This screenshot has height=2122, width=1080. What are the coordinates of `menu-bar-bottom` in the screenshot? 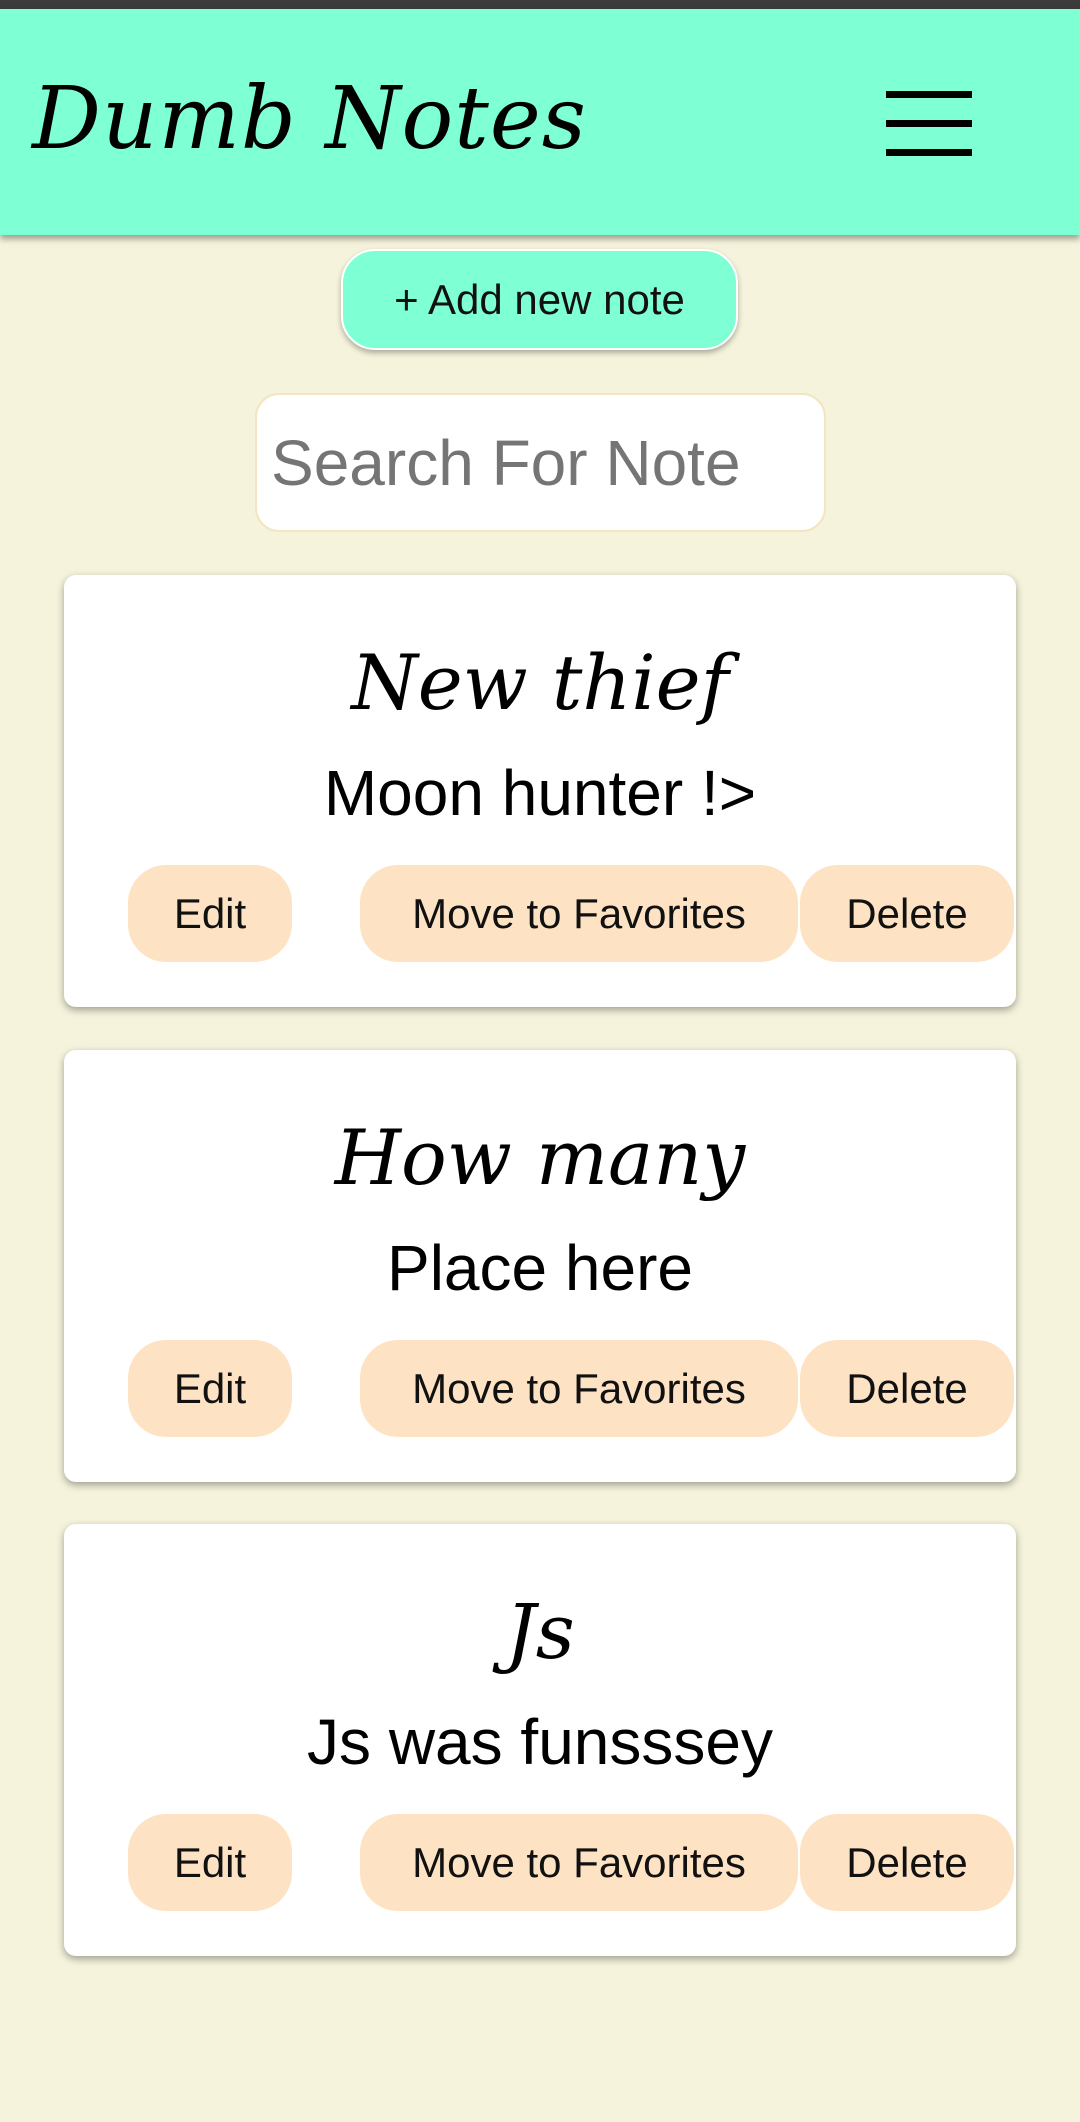 It's located at (929, 152).